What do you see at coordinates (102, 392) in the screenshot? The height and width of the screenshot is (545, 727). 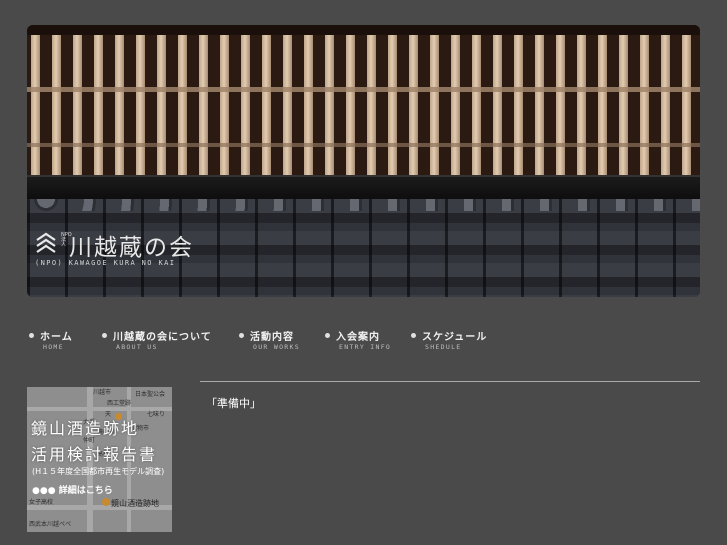 I see `map-label: 川越市` at bounding box center [102, 392].